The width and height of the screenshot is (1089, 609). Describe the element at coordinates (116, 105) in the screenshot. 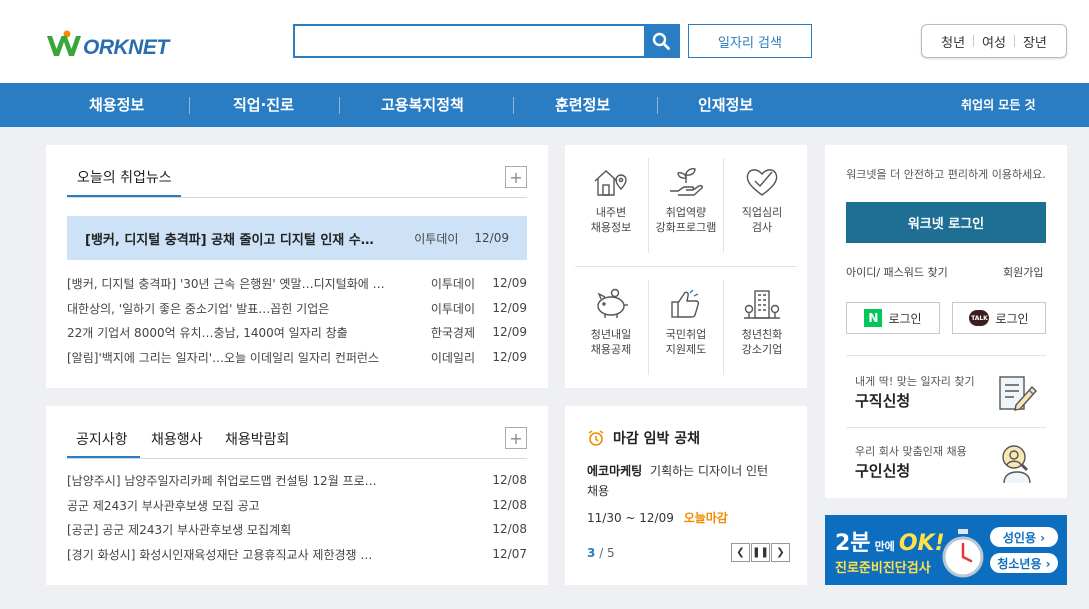

I see `nav-item-jobs: 채용정보` at that location.